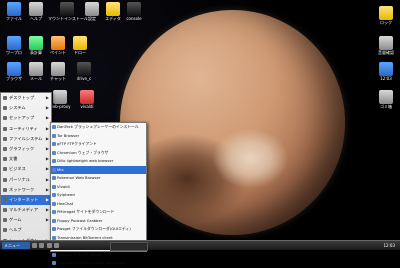 This screenshot has width=400, height=268. What do you see at coordinates (98, 127) in the screenshot?
I see `submenu-item-flash-installer: DanTeck ブラッシュプレーヤーのインストール` at bounding box center [98, 127].